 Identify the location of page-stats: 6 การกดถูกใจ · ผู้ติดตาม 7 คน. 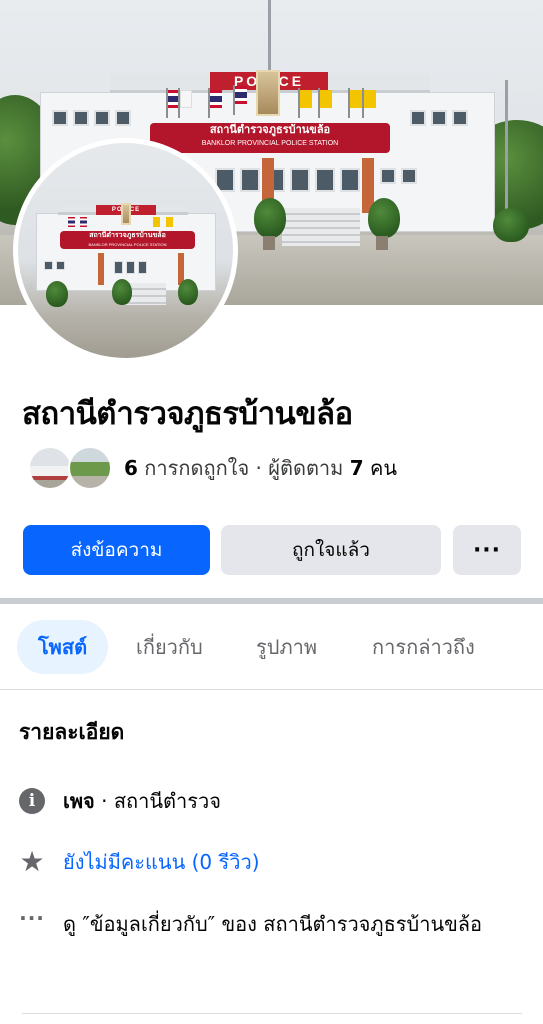
(212, 468).